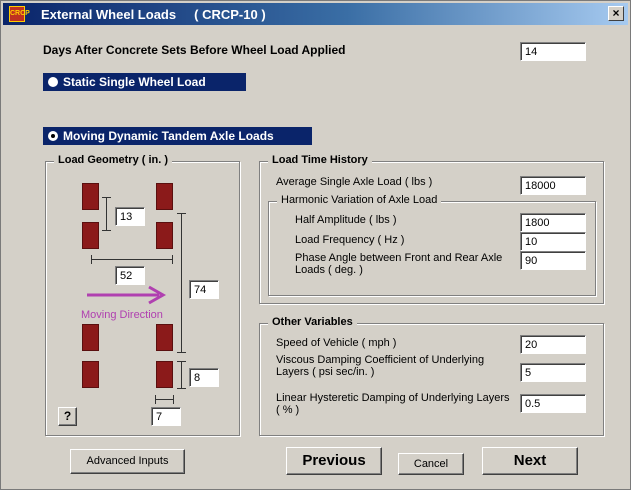 This screenshot has height=490, width=631. I want to click on wheel-gap-dimension-line, so click(106, 214).